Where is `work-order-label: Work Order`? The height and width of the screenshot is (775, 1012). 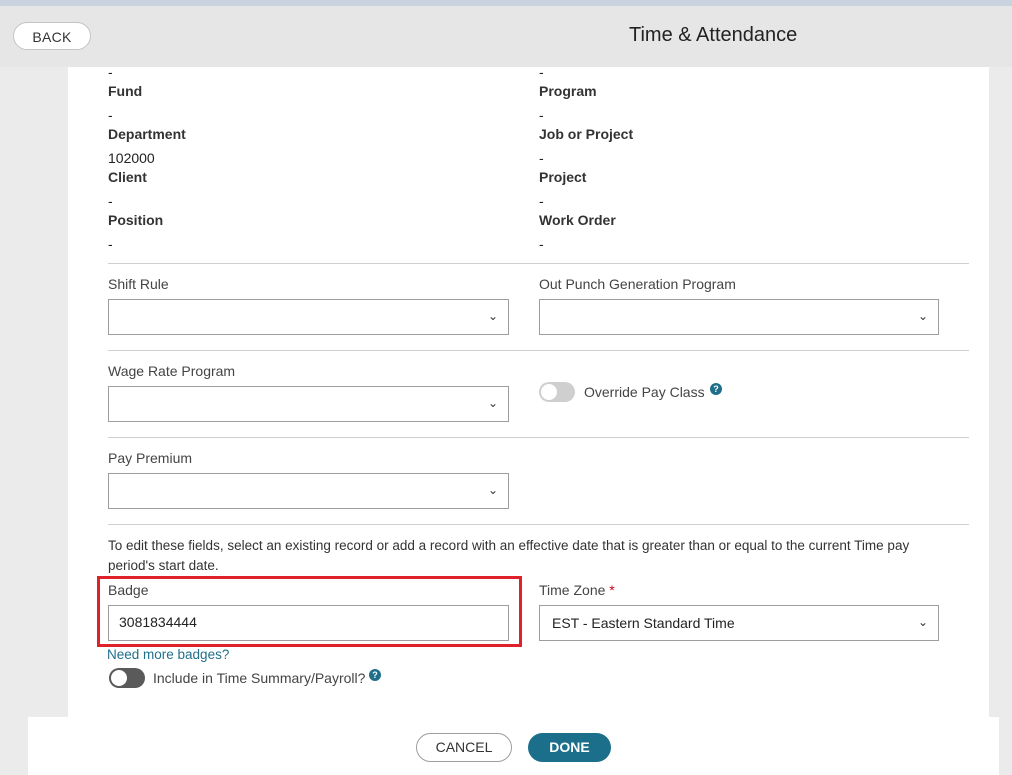 work-order-label: Work Order is located at coordinates (577, 220).